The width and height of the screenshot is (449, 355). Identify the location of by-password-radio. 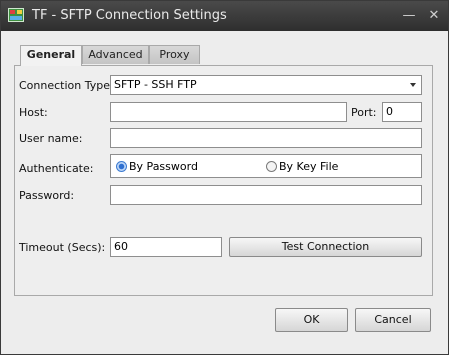
(121, 166).